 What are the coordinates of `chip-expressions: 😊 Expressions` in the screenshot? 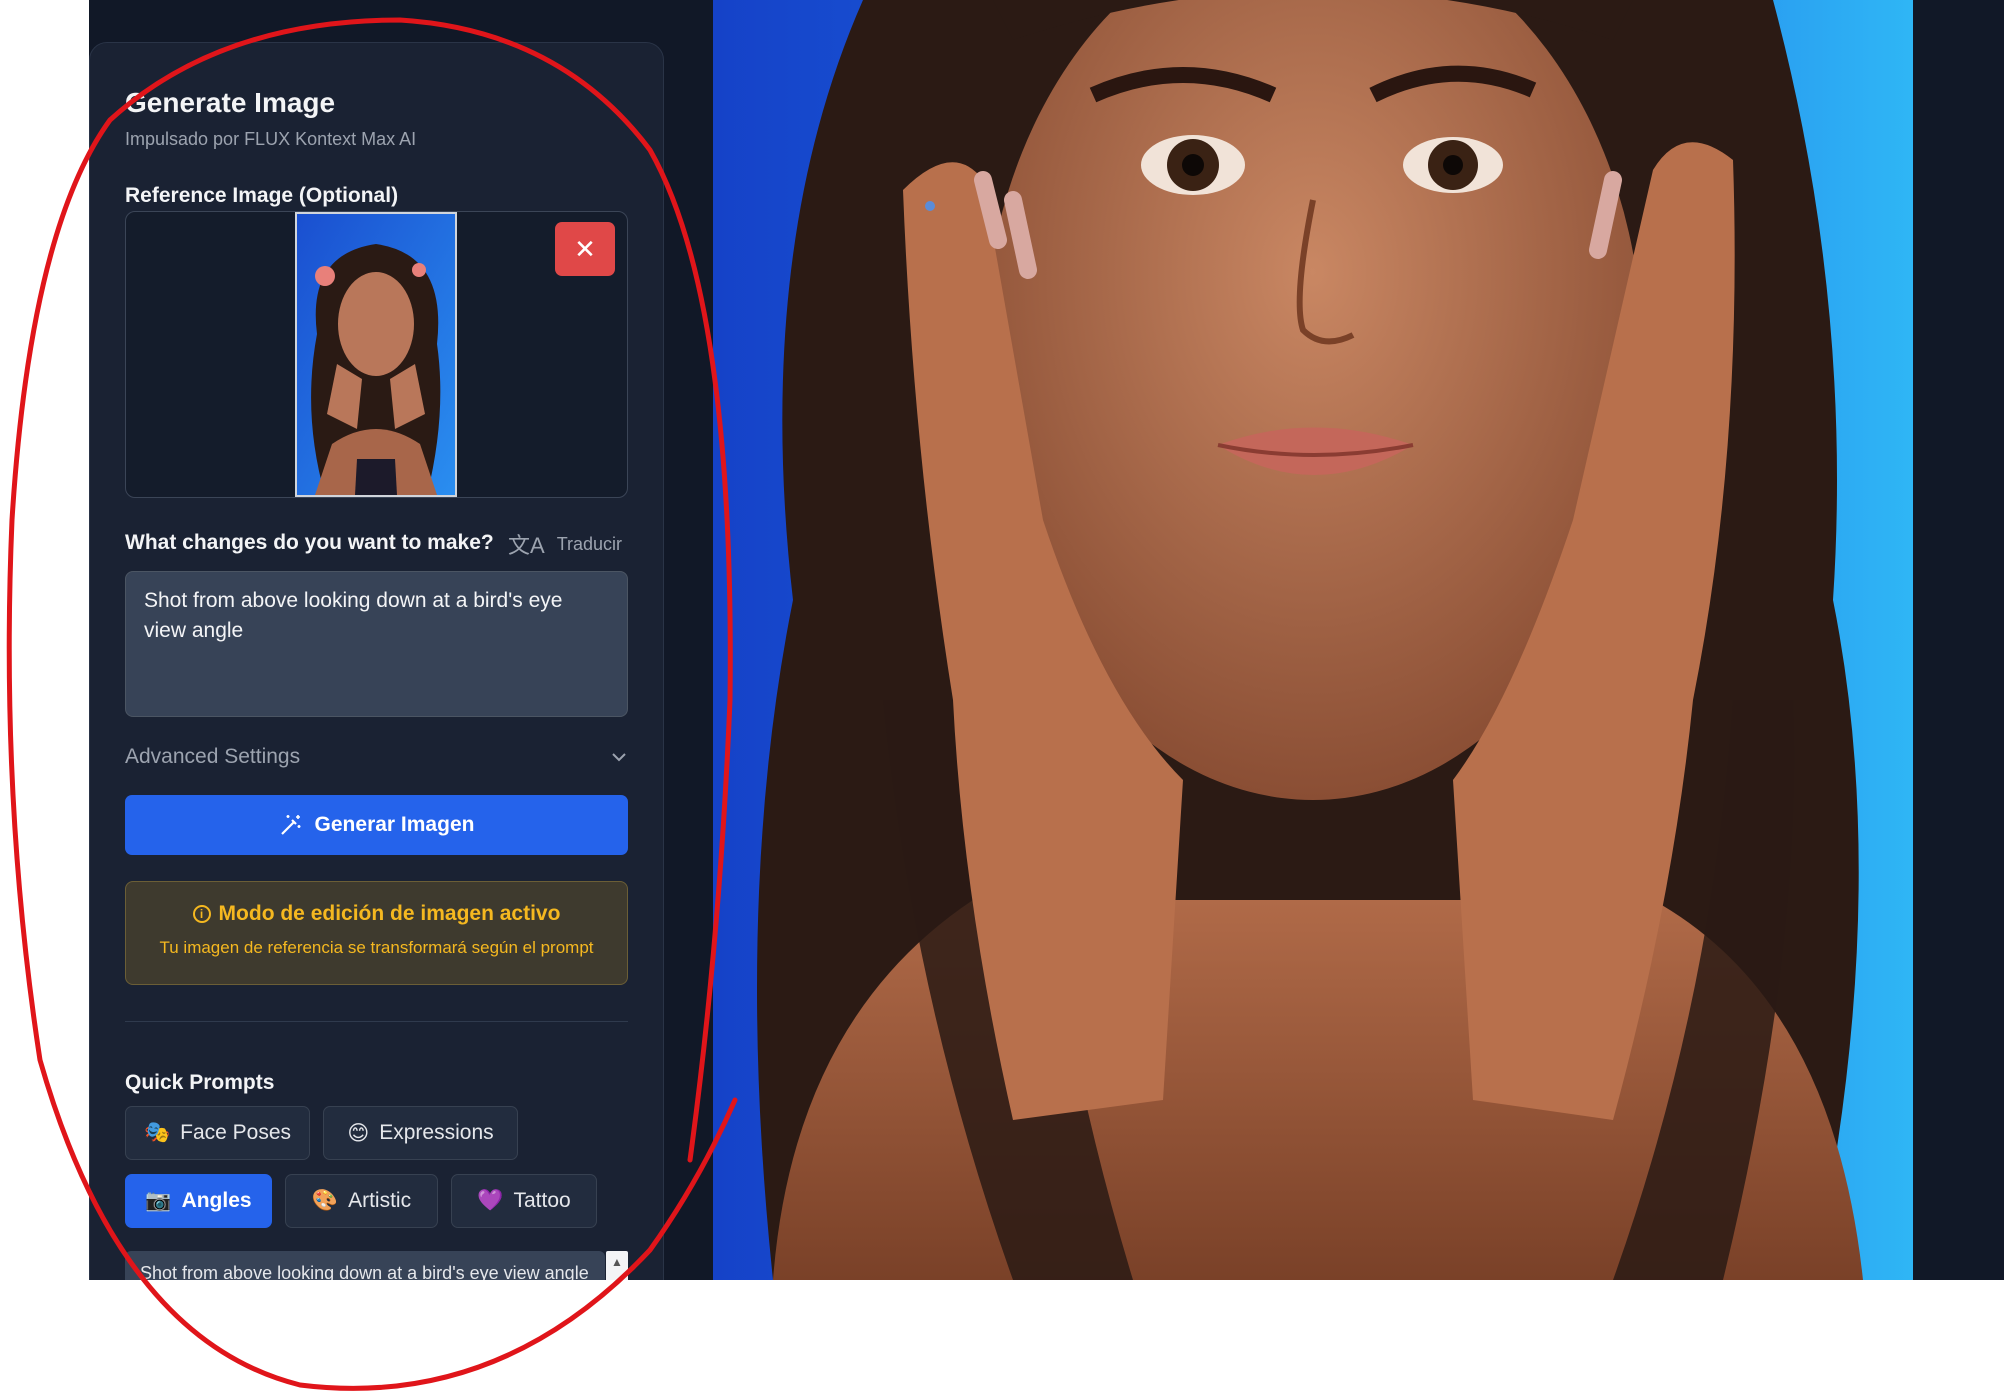 It's located at (420, 1133).